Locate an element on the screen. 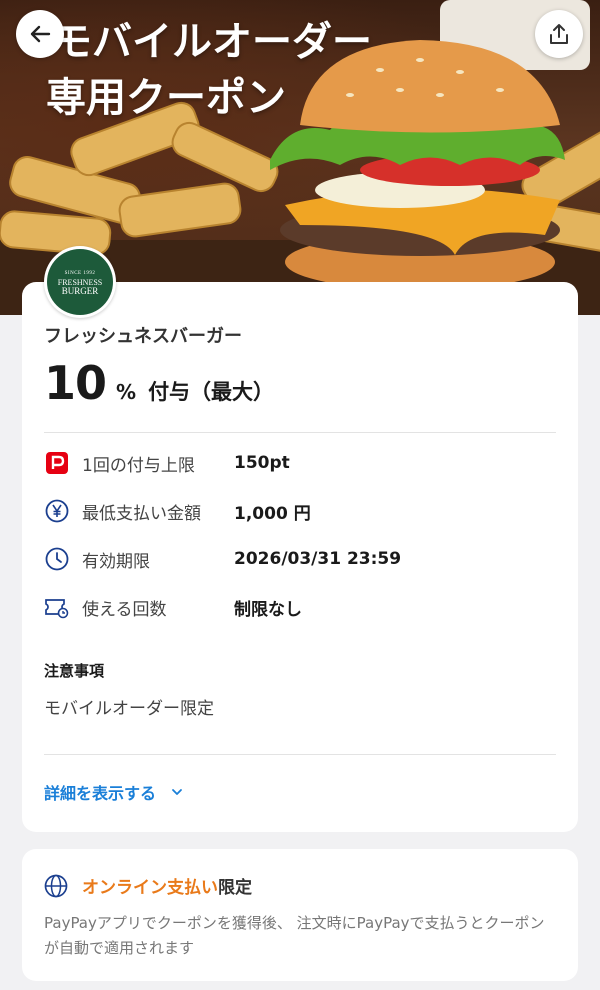 Image resolution: width=600 pixels, height=990 pixels. detail-row-limit: 1回の付与上限 150pt is located at coordinates (167, 463).